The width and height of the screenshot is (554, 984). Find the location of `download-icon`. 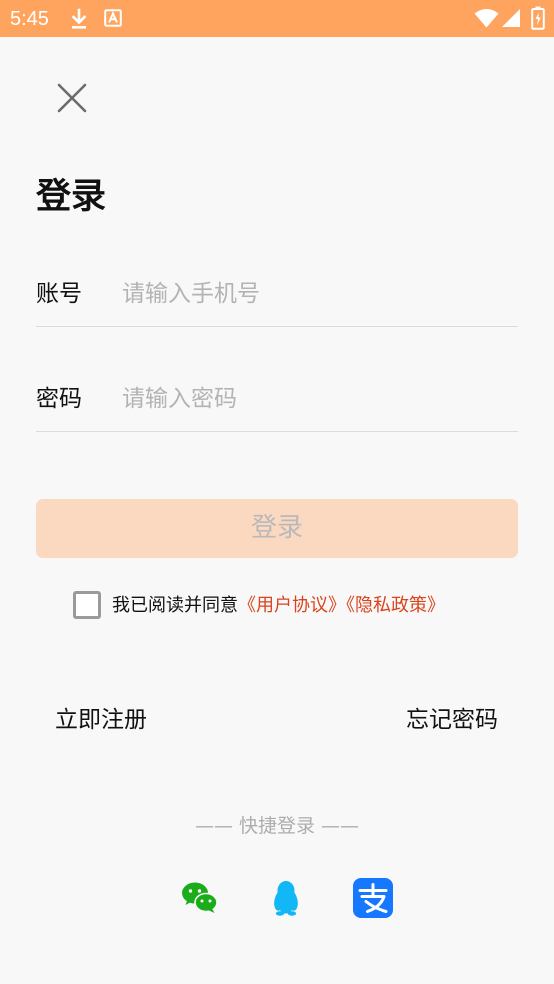

download-icon is located at coordinates (79, 18).